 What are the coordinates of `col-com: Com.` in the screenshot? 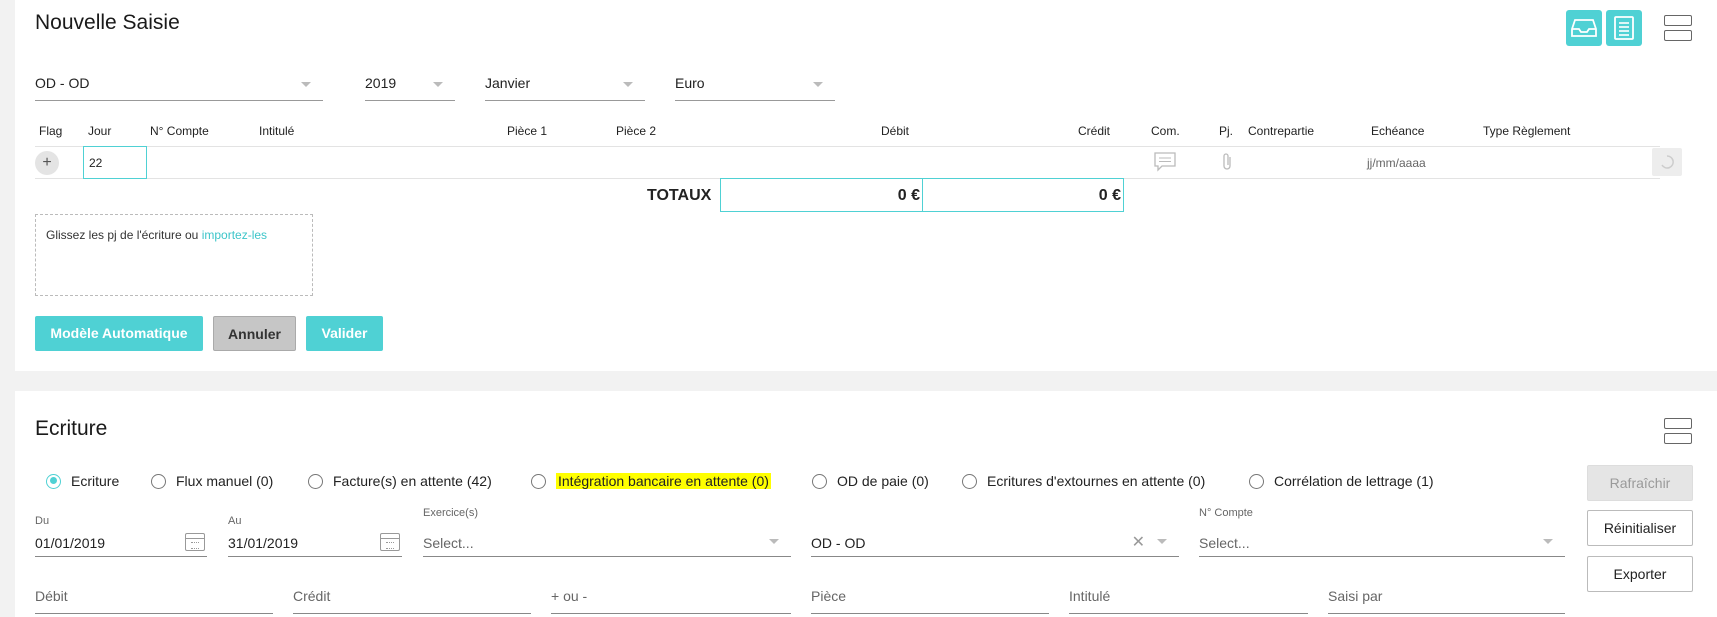 It's located at (1165, 131).